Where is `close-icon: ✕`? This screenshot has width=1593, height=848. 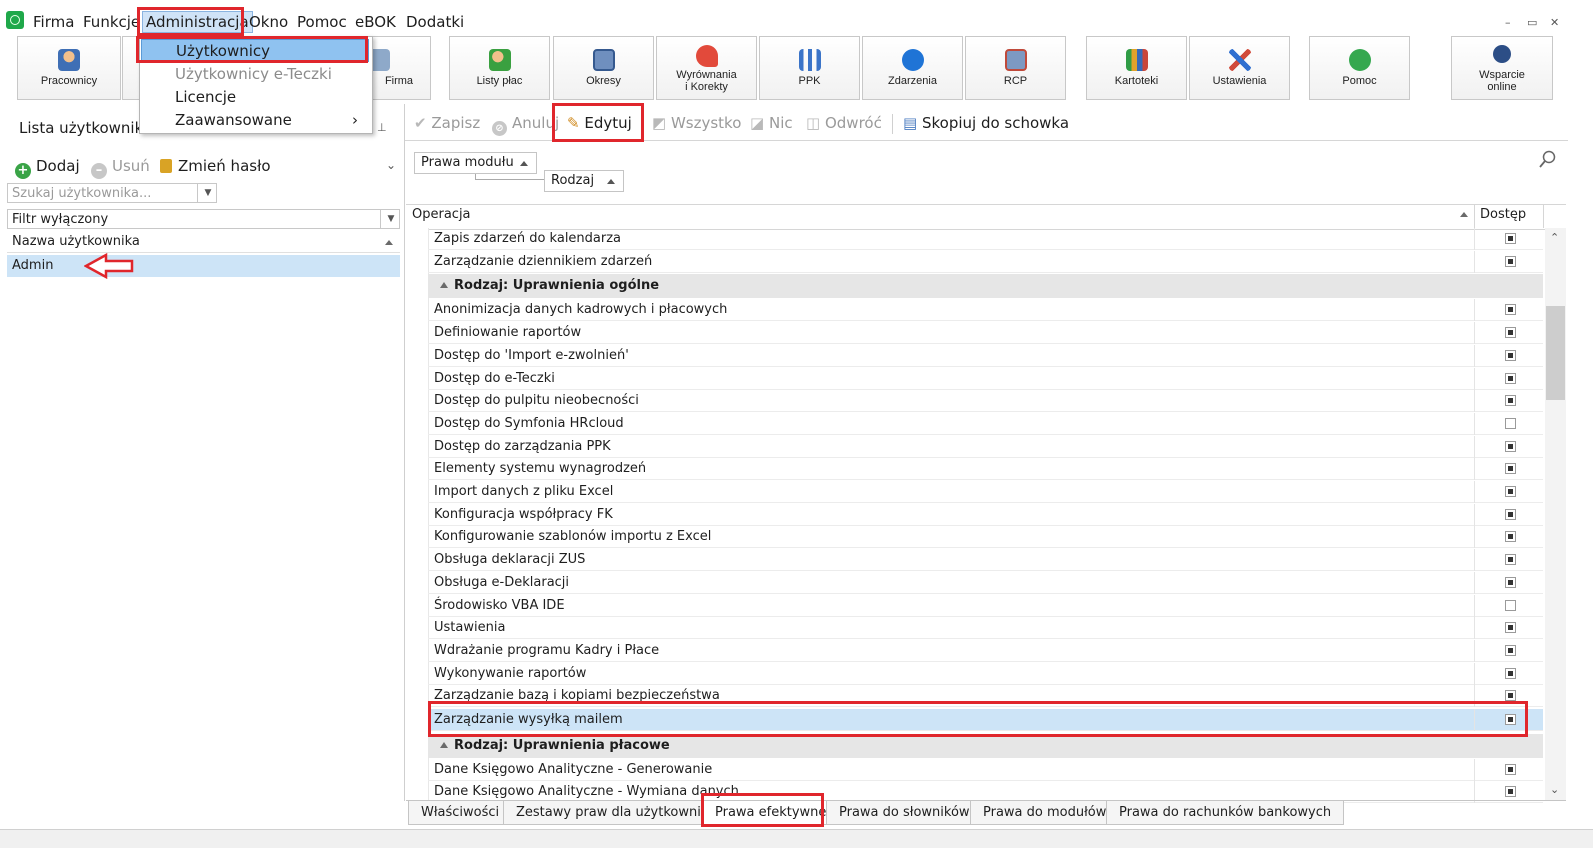
close-icon: ✕ is located at coordinates (1554, 22).